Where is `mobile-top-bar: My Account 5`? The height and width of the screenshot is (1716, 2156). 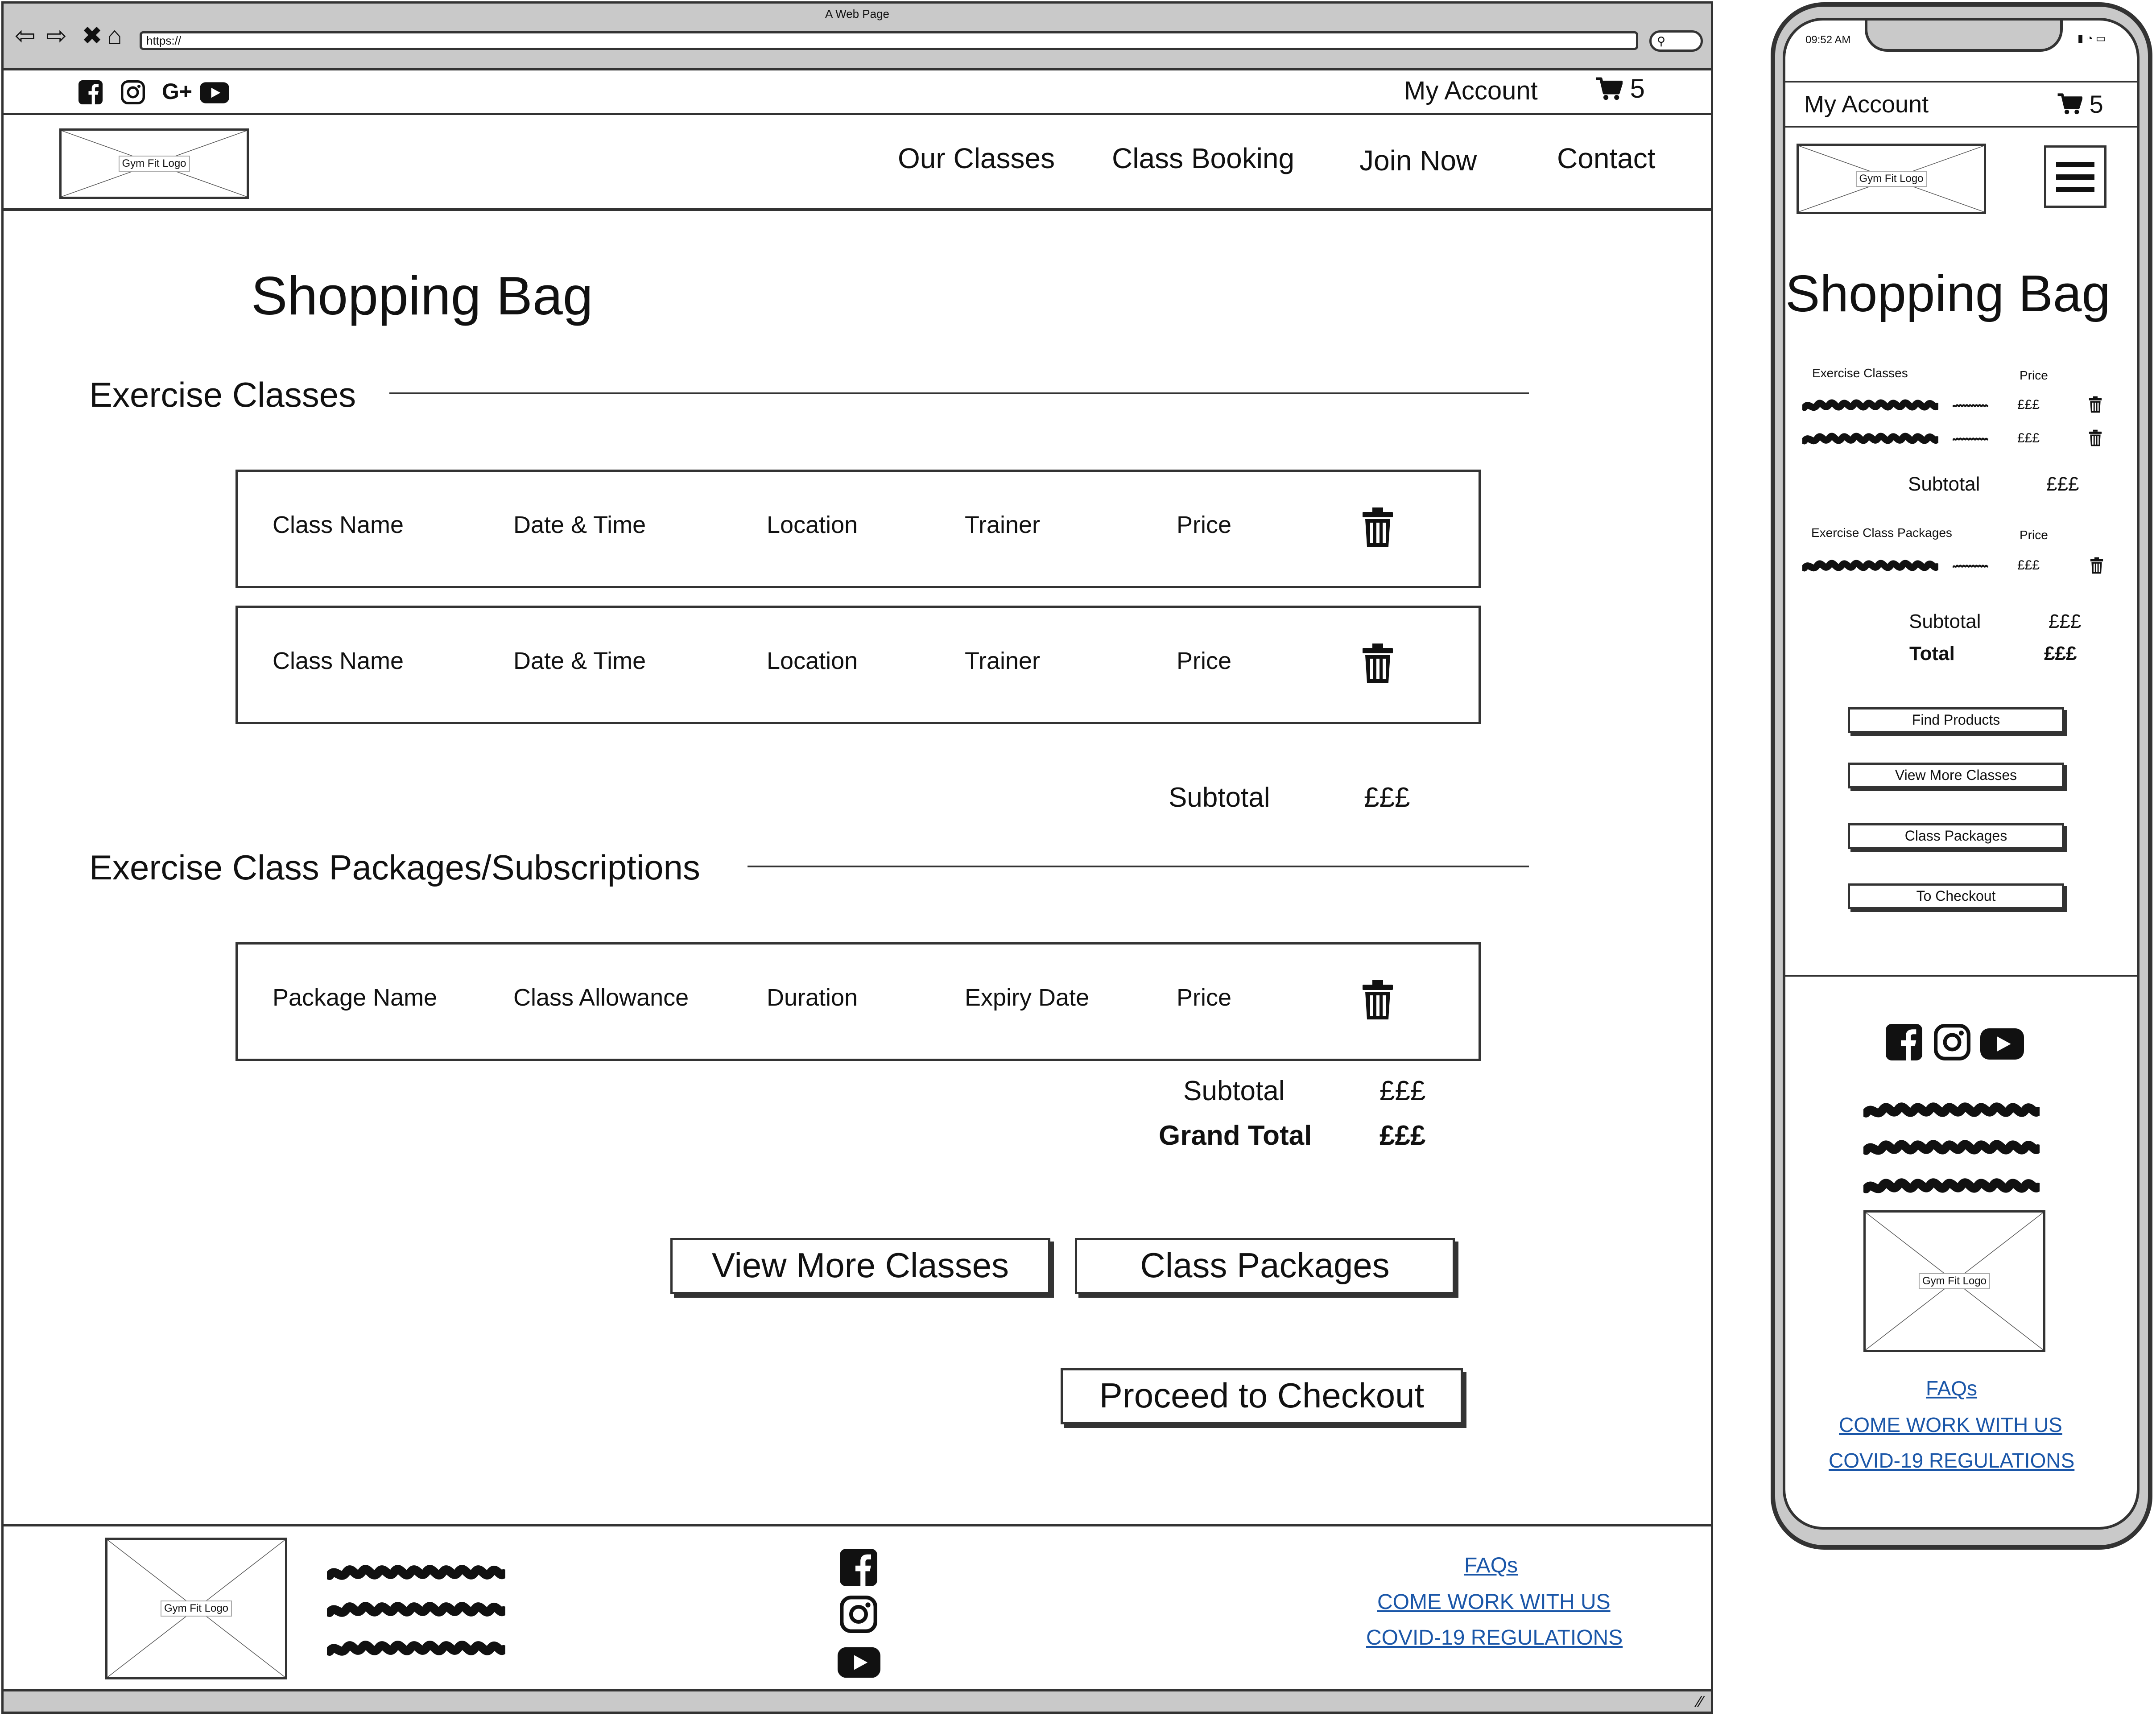 mobile-top-bar: My Account 5 is located at coordinates (1961, 104).